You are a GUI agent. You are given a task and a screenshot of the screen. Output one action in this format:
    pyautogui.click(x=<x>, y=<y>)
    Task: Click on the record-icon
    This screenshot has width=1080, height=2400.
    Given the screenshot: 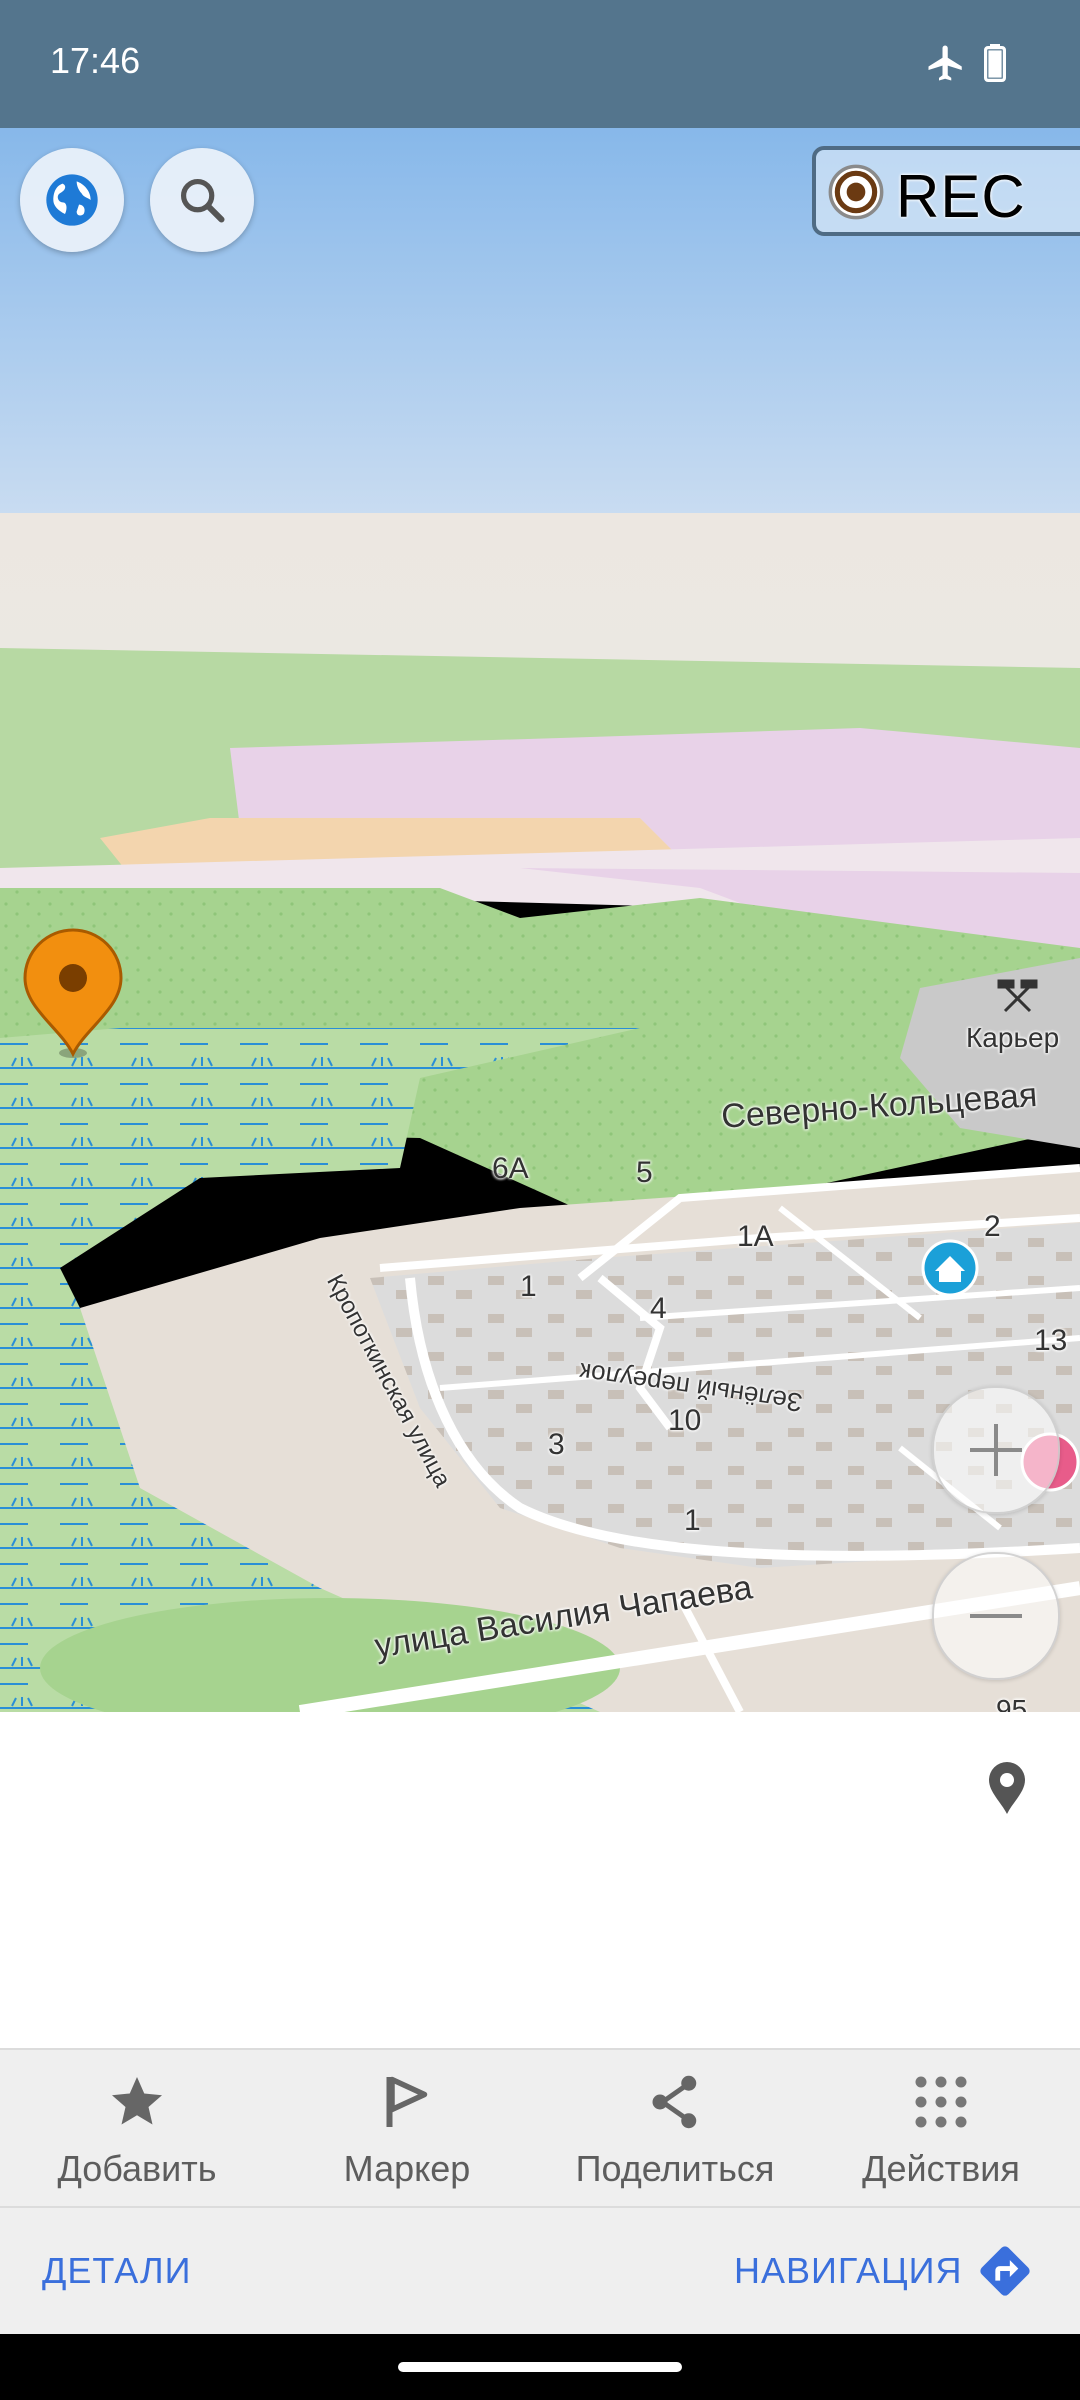 What is the action you would take?
    pyautogui.click(x=856, y=192)
    